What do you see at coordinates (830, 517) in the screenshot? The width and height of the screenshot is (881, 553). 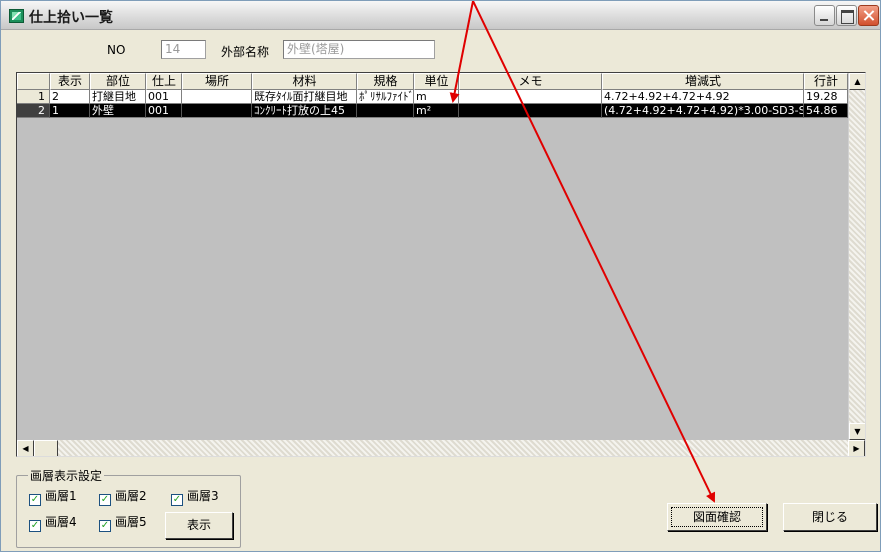 I see `close-button: 閉じる` at bounding box center [830, 517].